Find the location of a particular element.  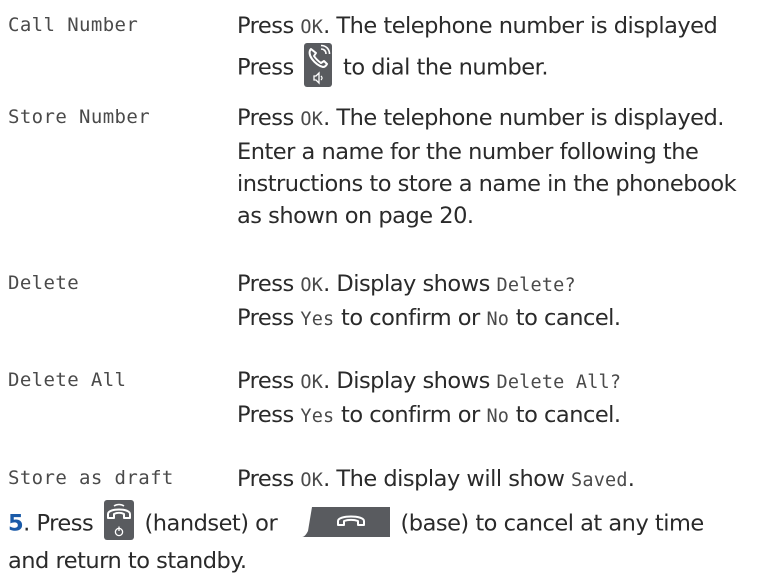

display-text: Saved is located at coordinates (599, 480).